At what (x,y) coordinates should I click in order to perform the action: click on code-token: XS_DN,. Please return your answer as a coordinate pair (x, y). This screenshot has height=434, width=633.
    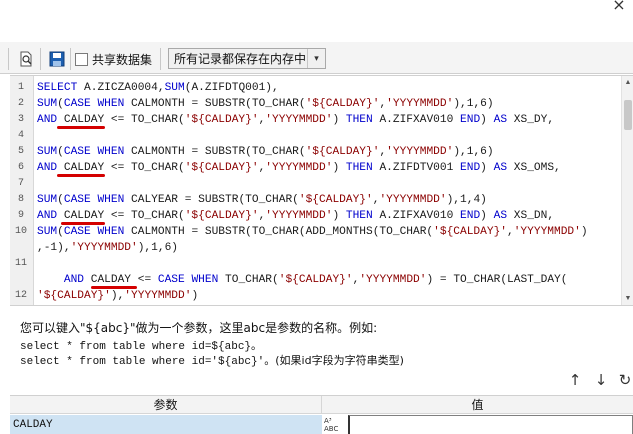
    Looking at the image, I should click on (531, 216).